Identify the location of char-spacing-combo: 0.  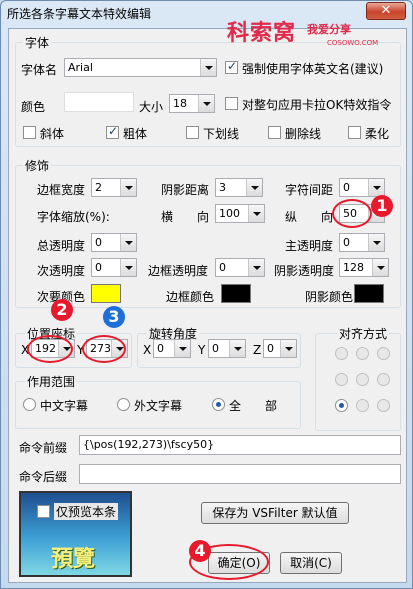
(362, 187).